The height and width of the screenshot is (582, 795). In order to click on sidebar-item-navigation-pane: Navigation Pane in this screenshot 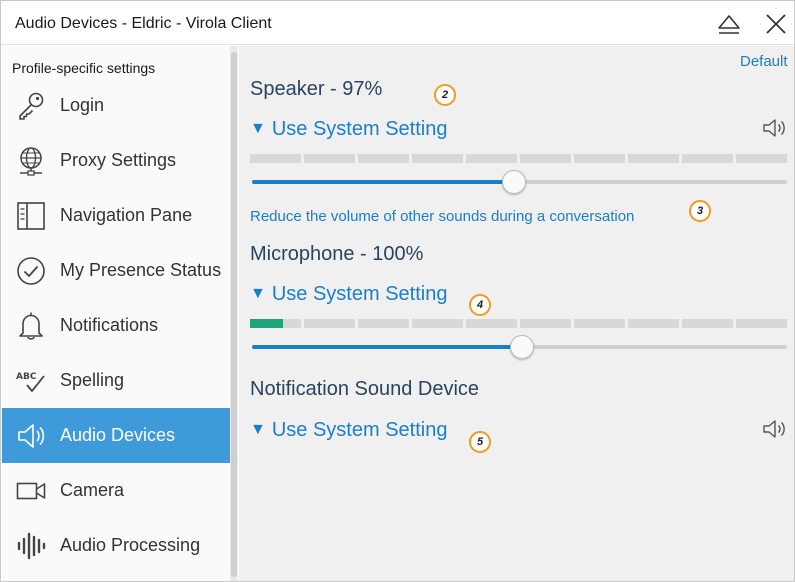, I will do `click(120, 215)`.